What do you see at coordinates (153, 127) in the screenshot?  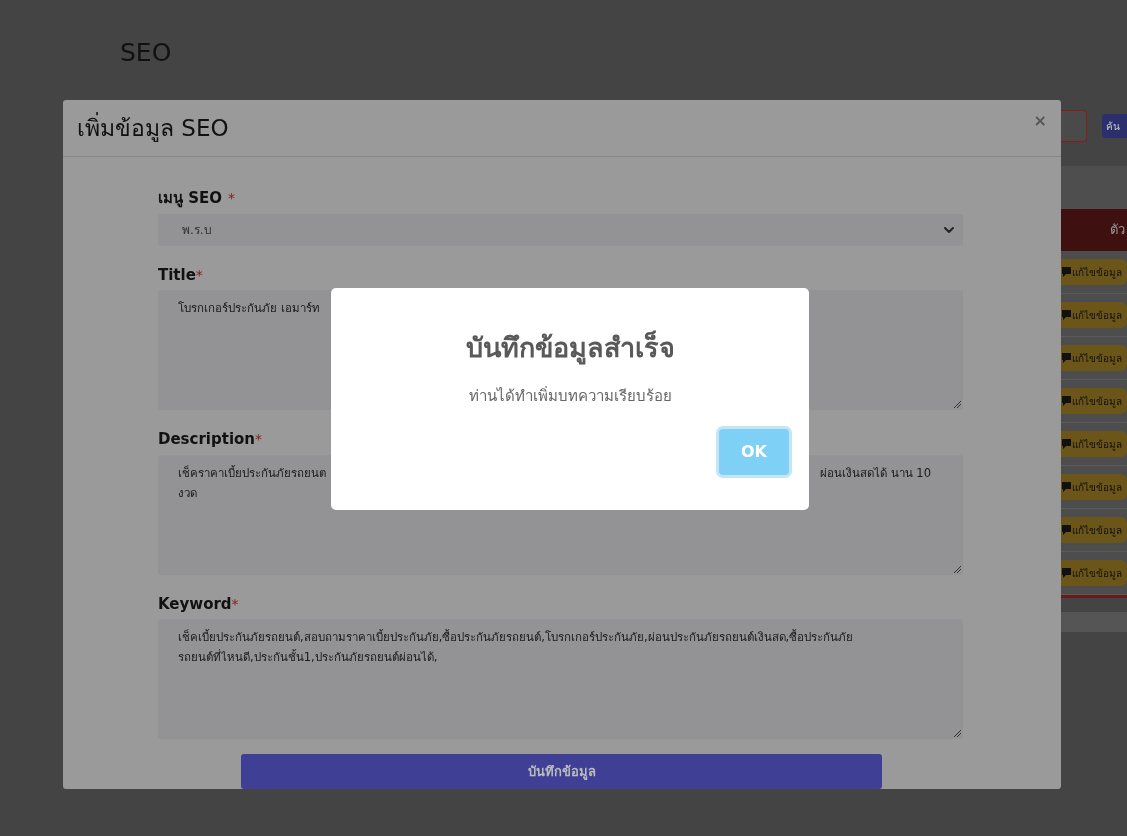 I see `modal-title: เพิ่มข้อมูล SEO` at bounding box center [153, 127].